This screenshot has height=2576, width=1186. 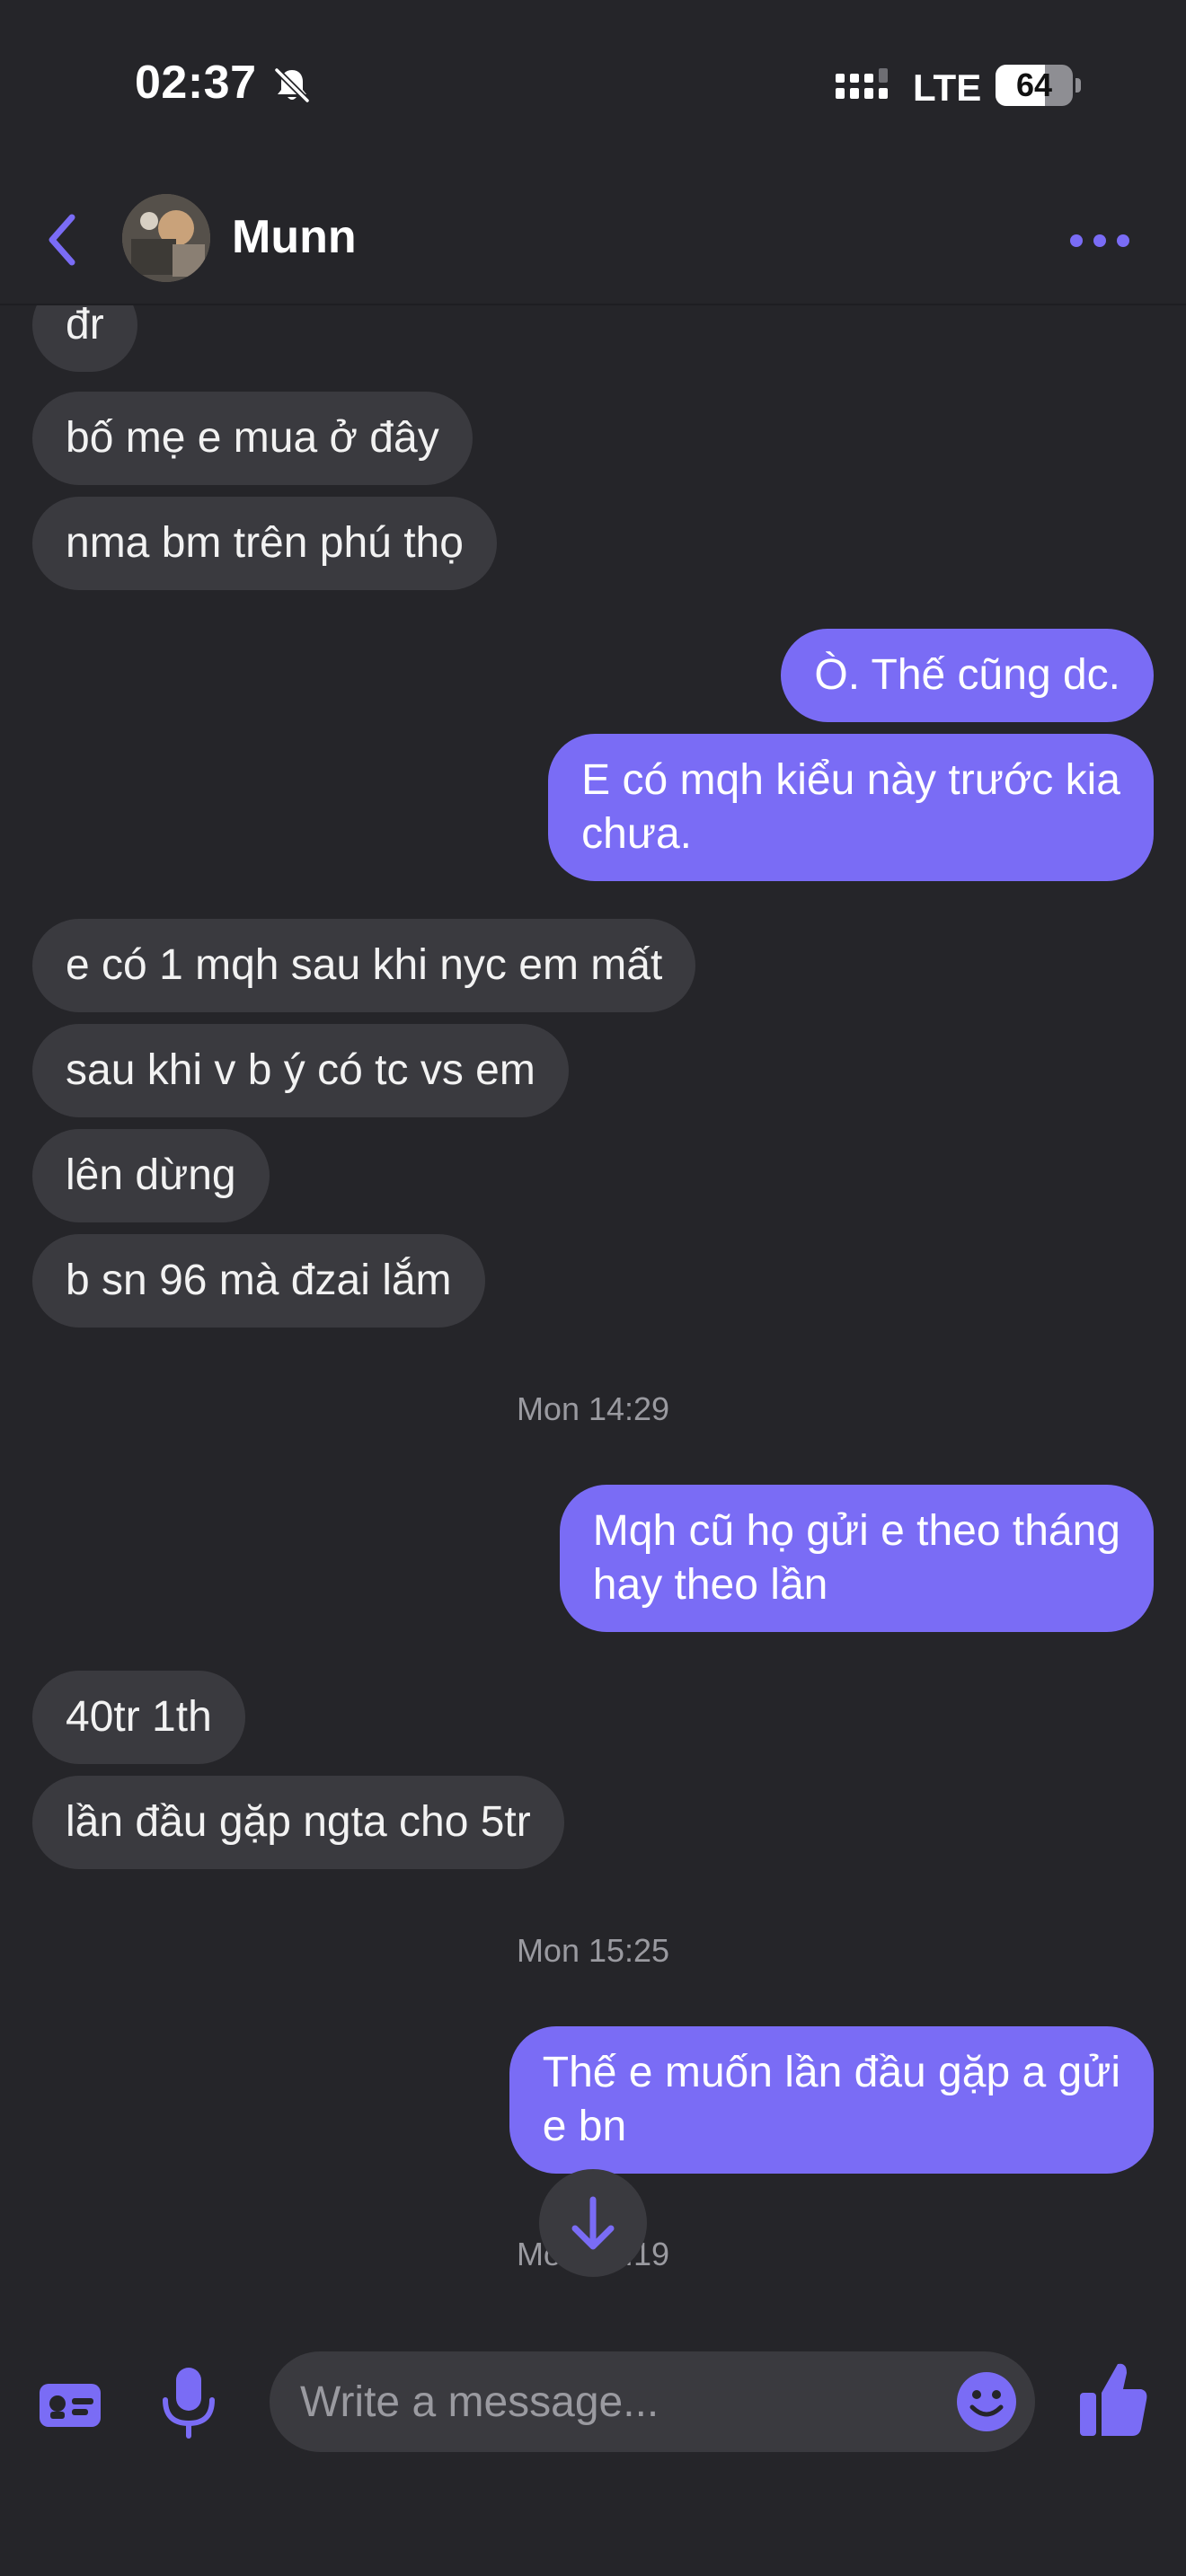 I want to click on message-incoming: bố mẹ e mua ở đây, so click(x=253, y=438).